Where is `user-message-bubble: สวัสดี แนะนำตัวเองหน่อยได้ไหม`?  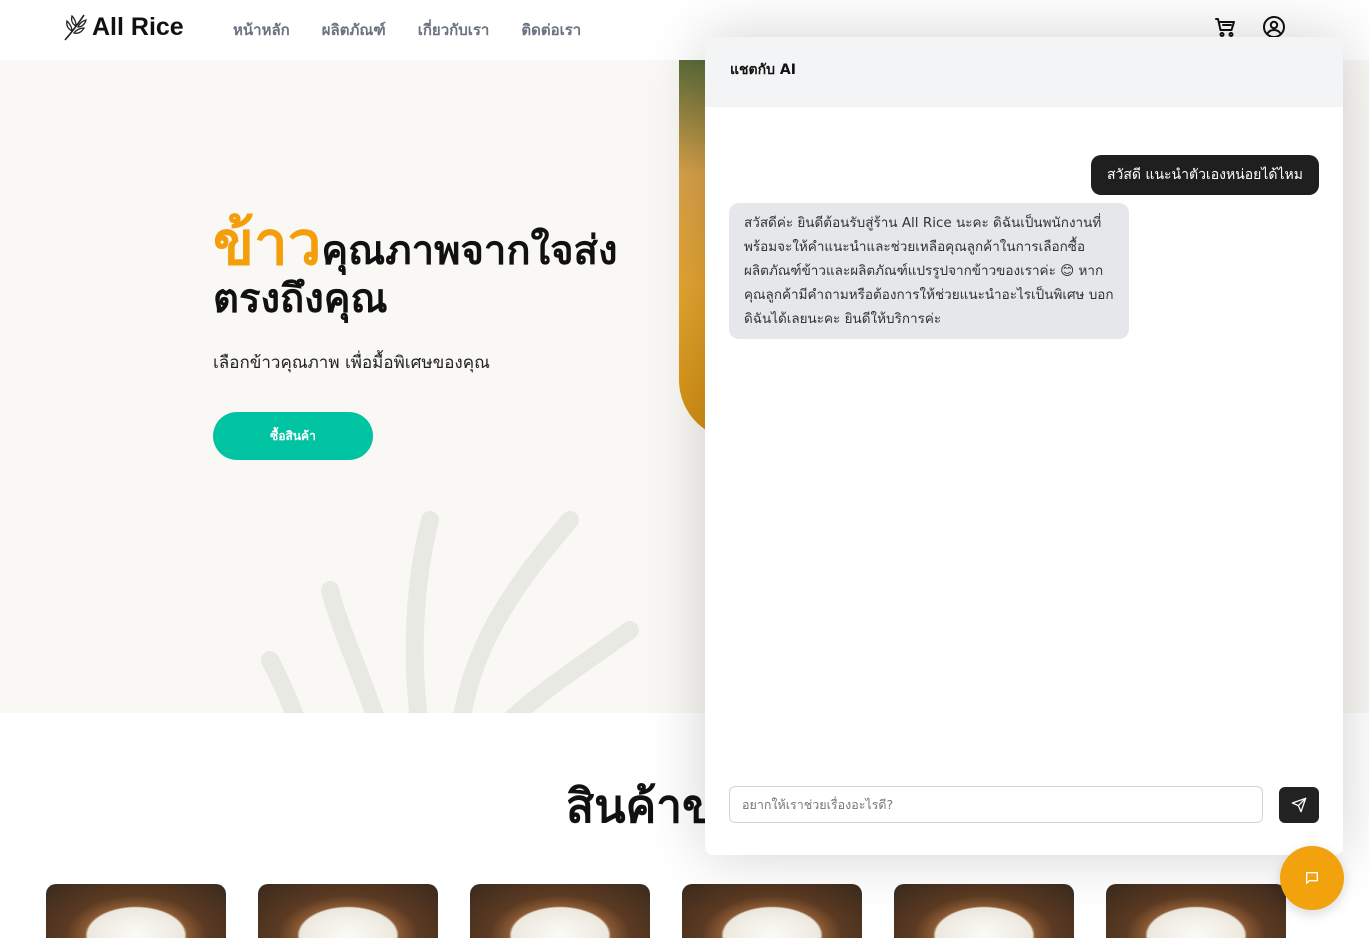
user-message-bubble: สวัสดี แนะนำตัวเองหน่อยได้ไหม is located at coordinates (1204, 175).